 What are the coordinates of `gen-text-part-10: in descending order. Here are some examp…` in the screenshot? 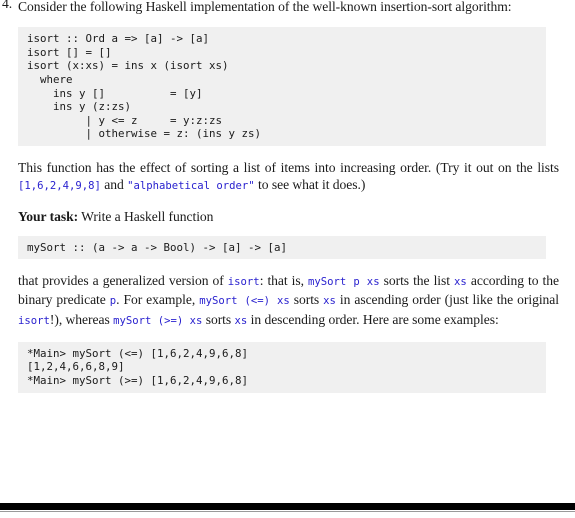 It's located at (373, 319).